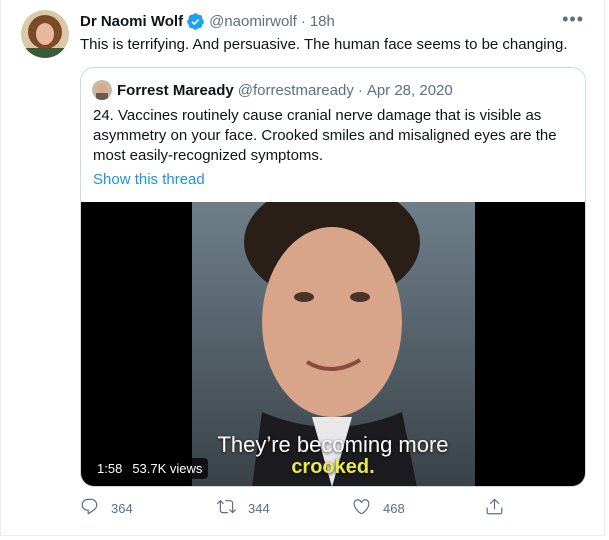 This screenshot has height=540, width=609. I want to click on tweet-time: 18h, so click(322, 21).